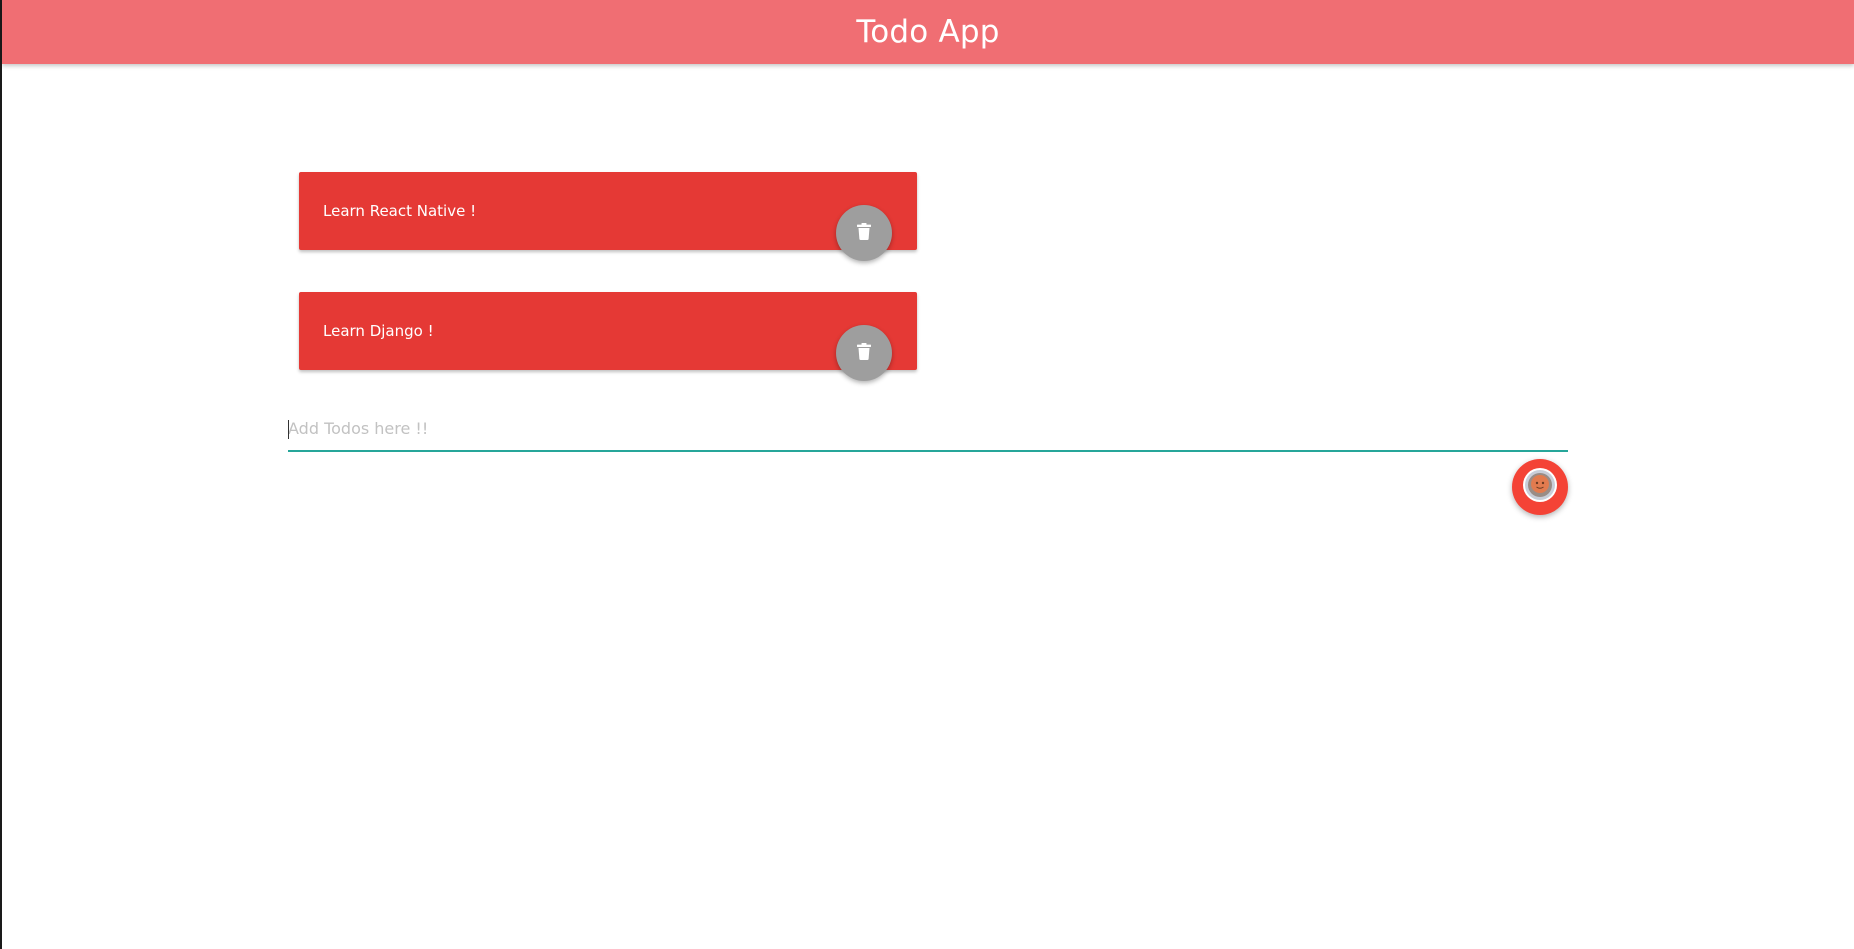  I want to click on todo-card: Learn Django !, so click(608, 336).